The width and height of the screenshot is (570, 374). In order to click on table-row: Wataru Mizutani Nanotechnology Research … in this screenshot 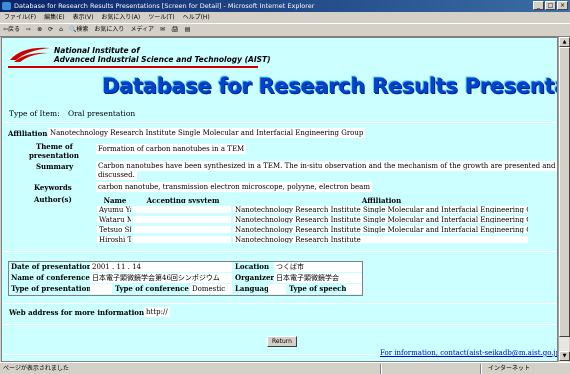, I will do `click(312, 219)`.